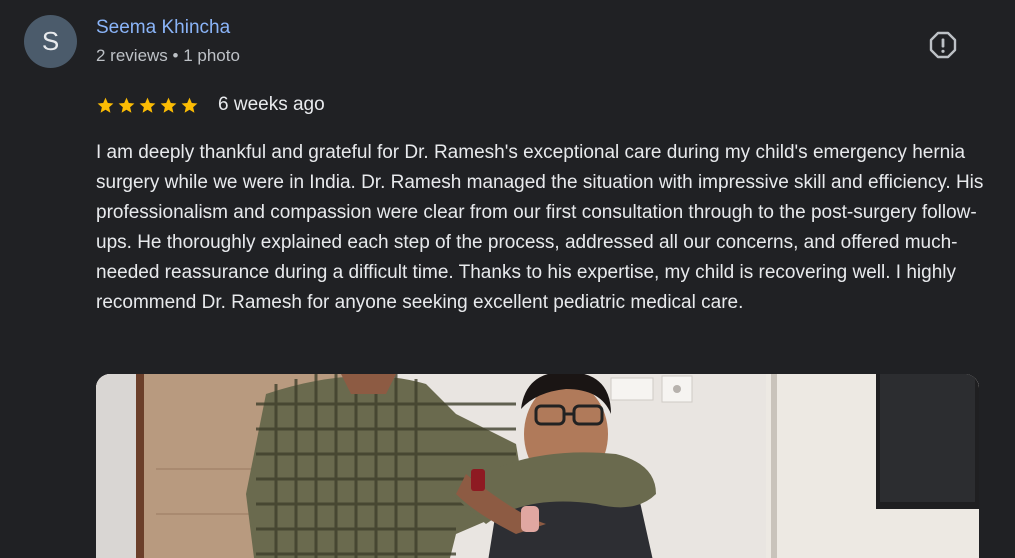 The width and height of the screenshot is (1015, 558). What do you see at coordinates (168, 55) in the screenshot?
I see `reviewer-meta: 2 reviews • 1 photo` at bounding box center [168, 55].